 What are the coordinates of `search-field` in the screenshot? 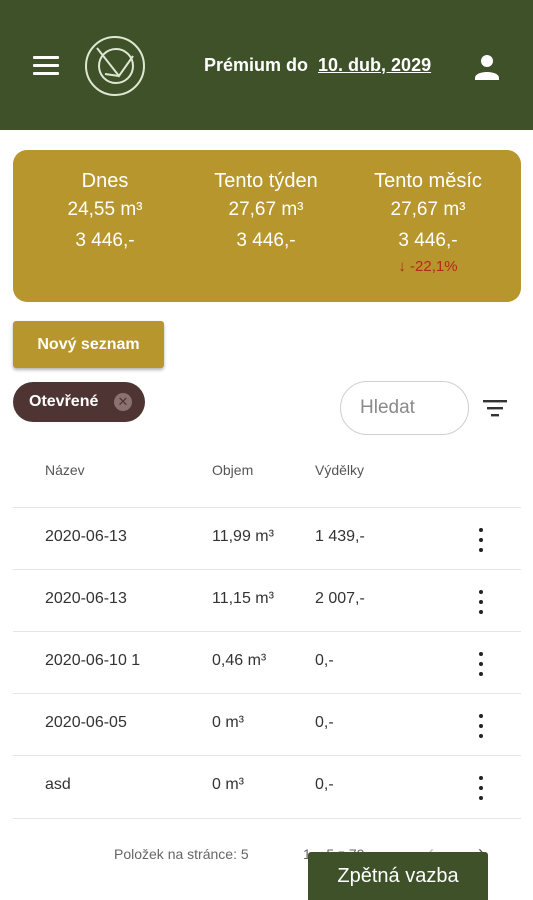 It's located at (404, 408).